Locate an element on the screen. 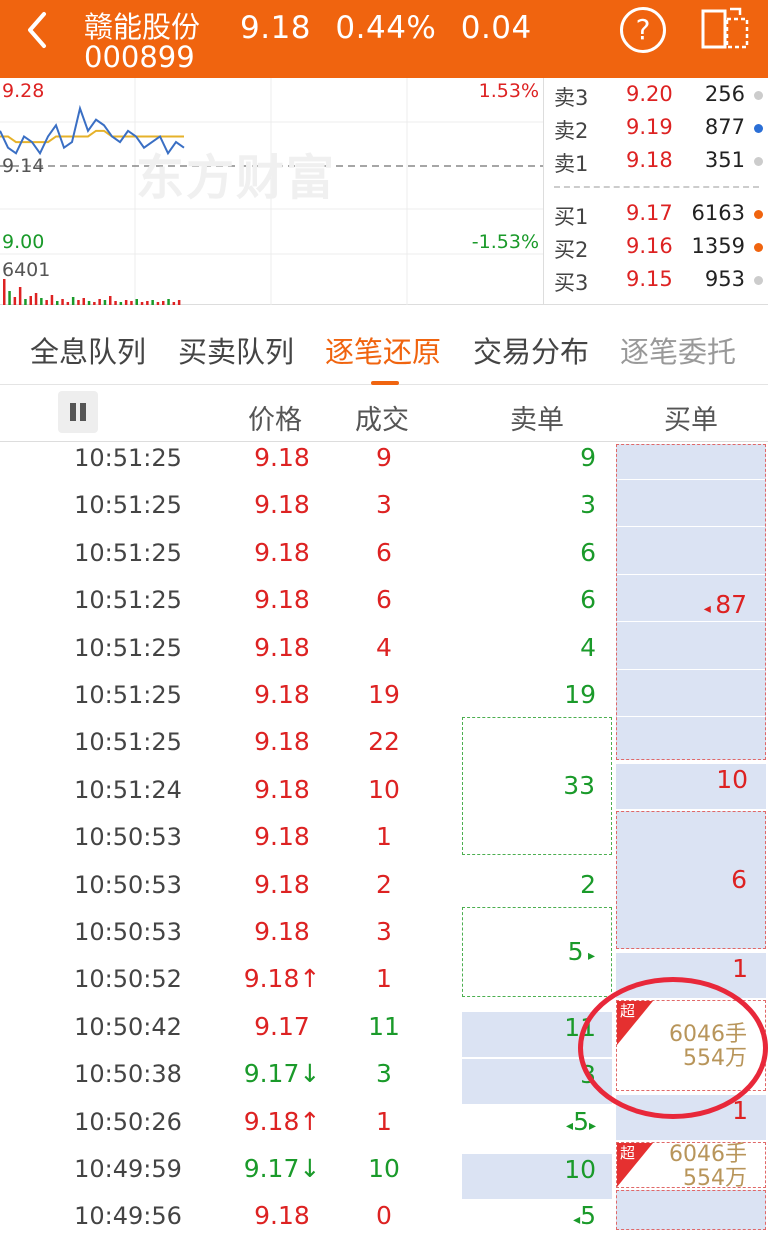 The width and height of the screenshot is (768, 1247). book-price: 9.20 is located at coordinates (649, 94).